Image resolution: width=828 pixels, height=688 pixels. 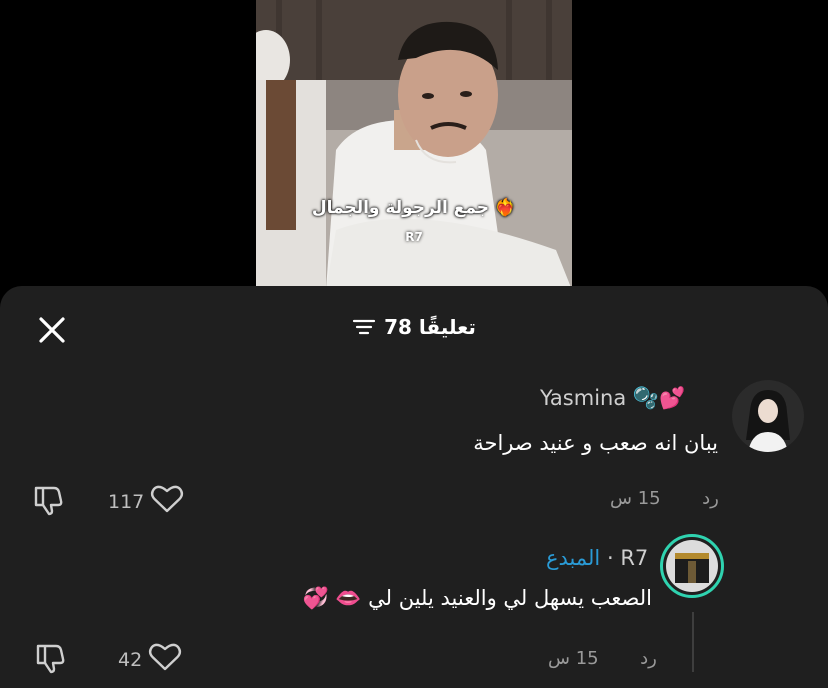 I want to click on creator-username: R7, so click(x=634, y=558).